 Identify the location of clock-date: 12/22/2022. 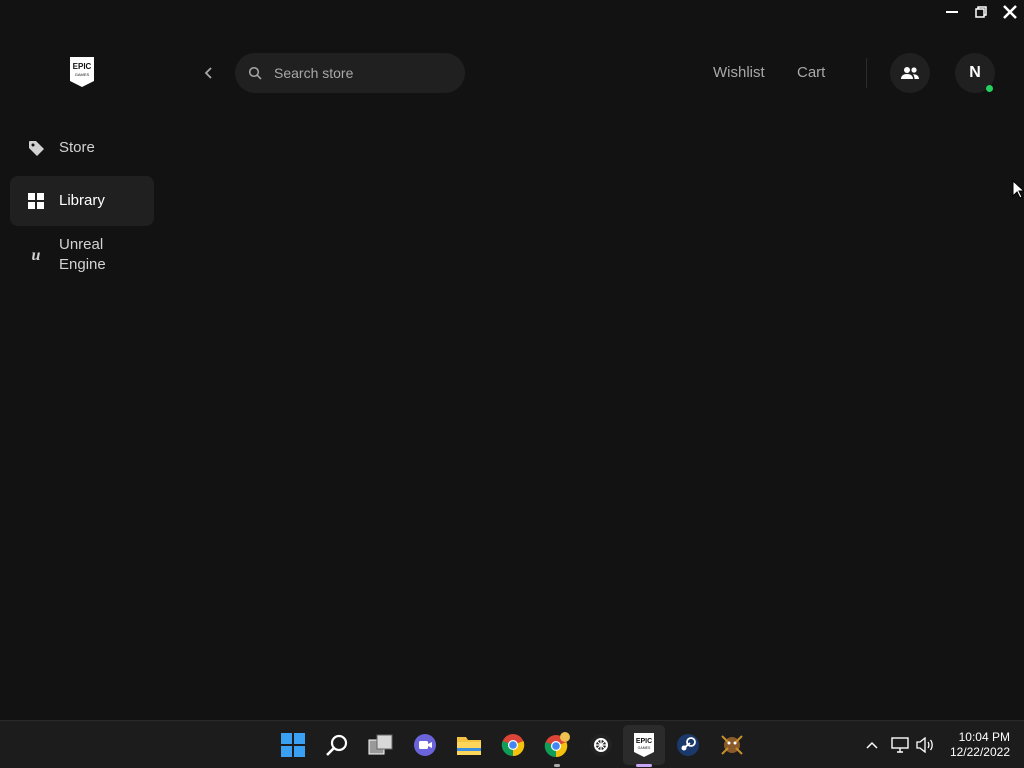
(979, 752).